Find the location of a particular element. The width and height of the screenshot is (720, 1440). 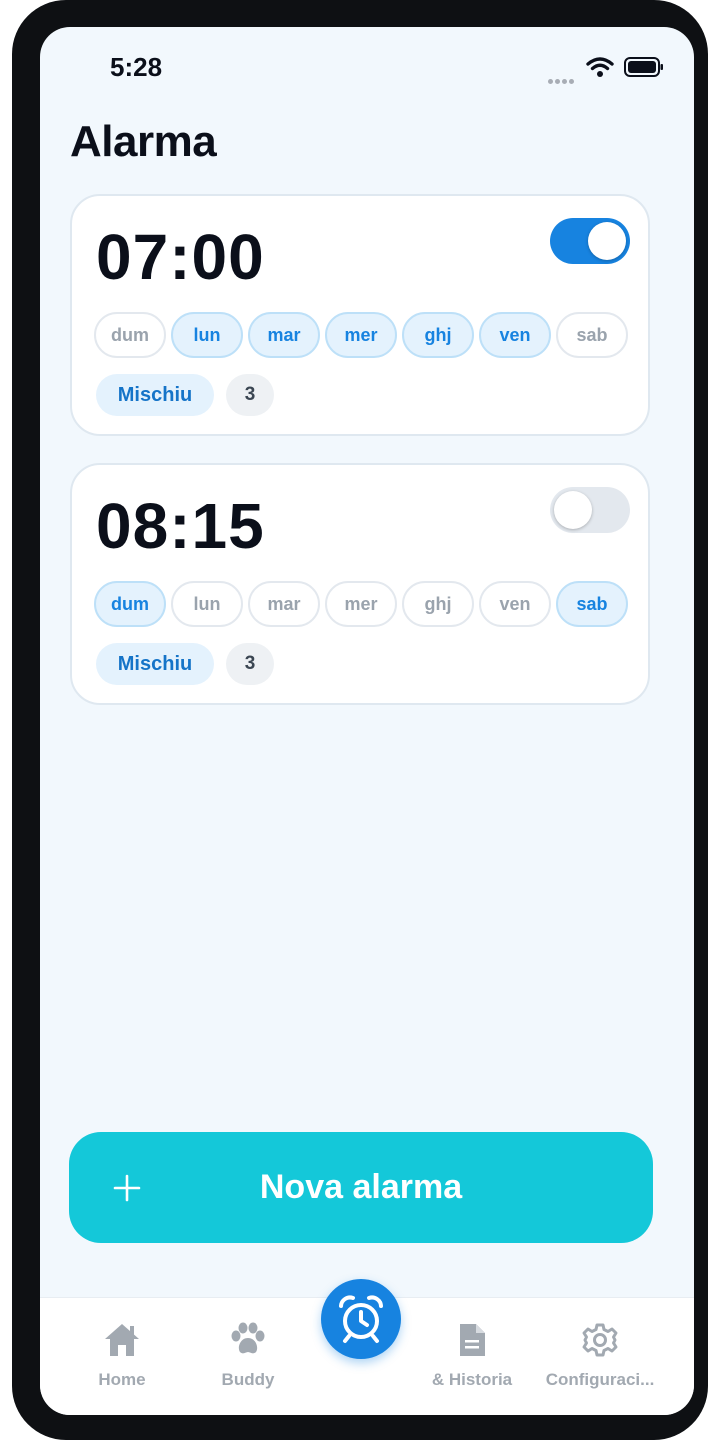

tab-label: Home is located at coordinates (122, 1379).